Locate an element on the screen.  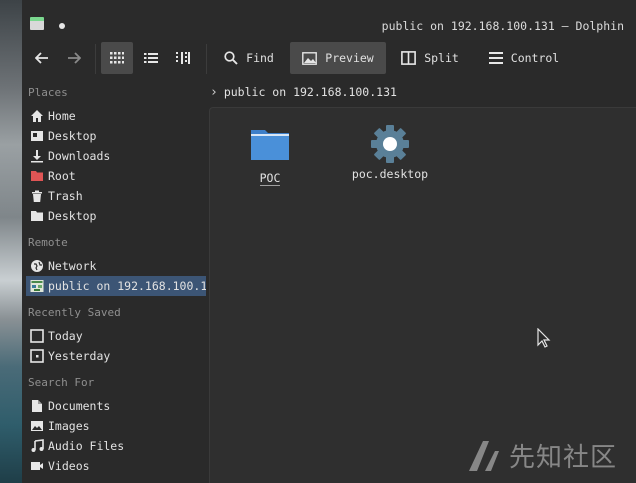
root-folder-icon is located at coordinates (37, 176).